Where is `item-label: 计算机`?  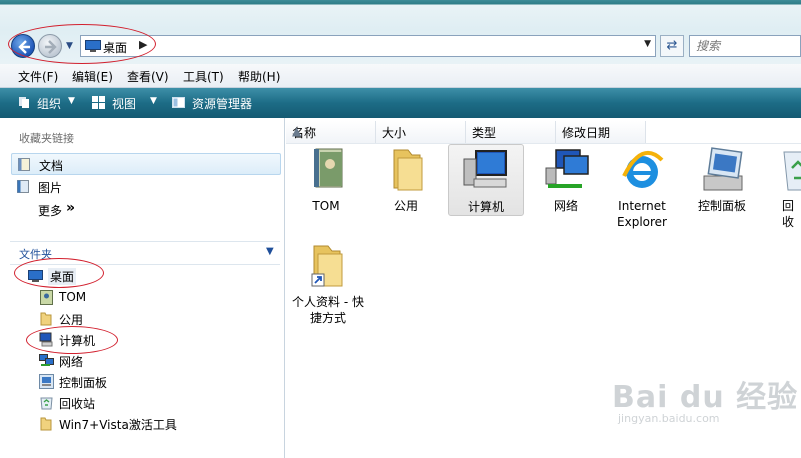
item-label: 计算机 is located at coordinates (485, 207).